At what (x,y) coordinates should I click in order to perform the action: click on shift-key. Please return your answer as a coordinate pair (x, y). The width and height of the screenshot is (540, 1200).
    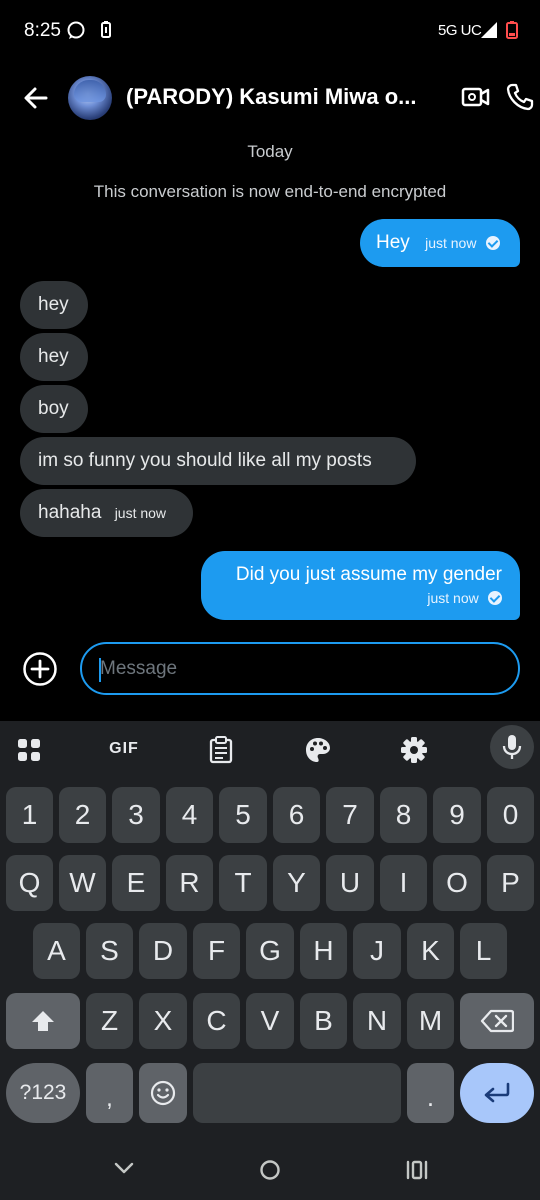
    Looking at the image, I should click on (43, 1021).